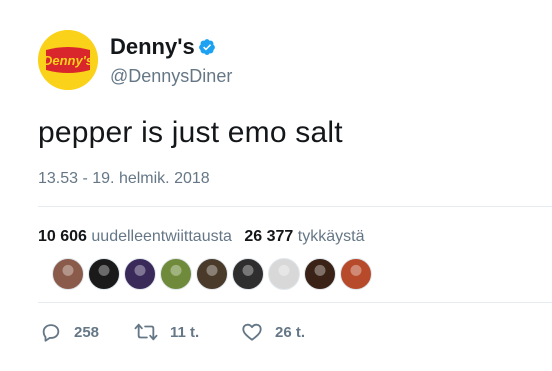 This screenshot has width=552, height=371. Describe the element at coordinates (124, 179) in the screenshot. I see `tweet-timestamp: 13.53 - 19. helmik. 2018` at that location.